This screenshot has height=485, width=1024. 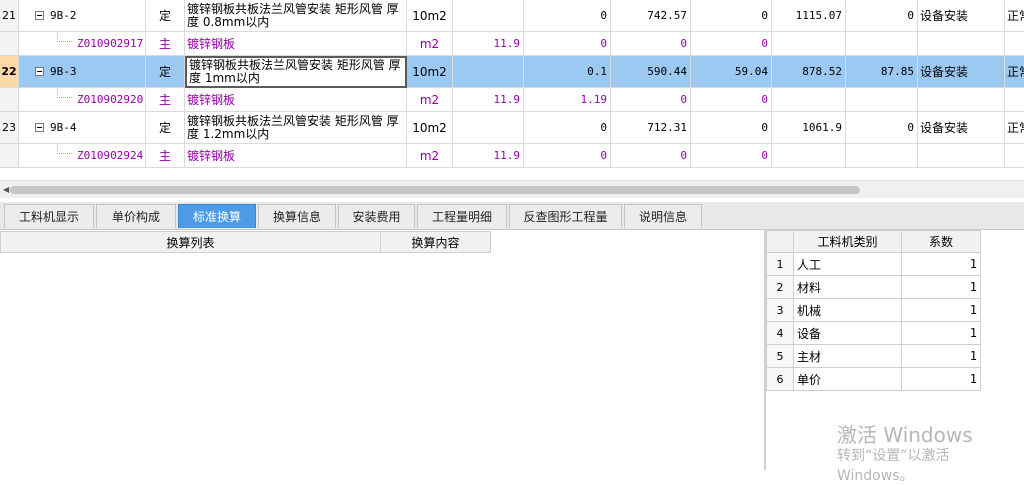 I want to click on tab-7: 反查图形工程量, so click(x=565, y=216).